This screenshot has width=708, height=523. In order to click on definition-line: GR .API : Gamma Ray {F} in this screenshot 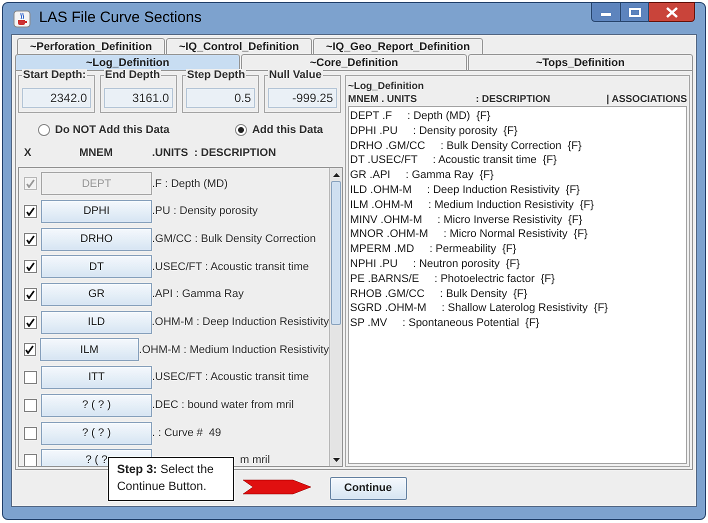, I will do `click(422, 175)`.